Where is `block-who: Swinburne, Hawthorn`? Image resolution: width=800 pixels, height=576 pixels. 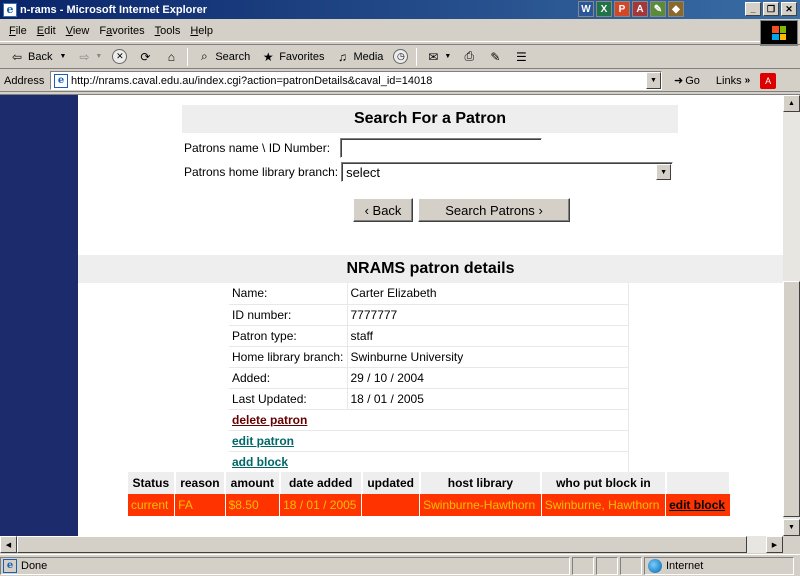
block-who: Swinburne, Hawthorn is located at coordinates (604, 505).